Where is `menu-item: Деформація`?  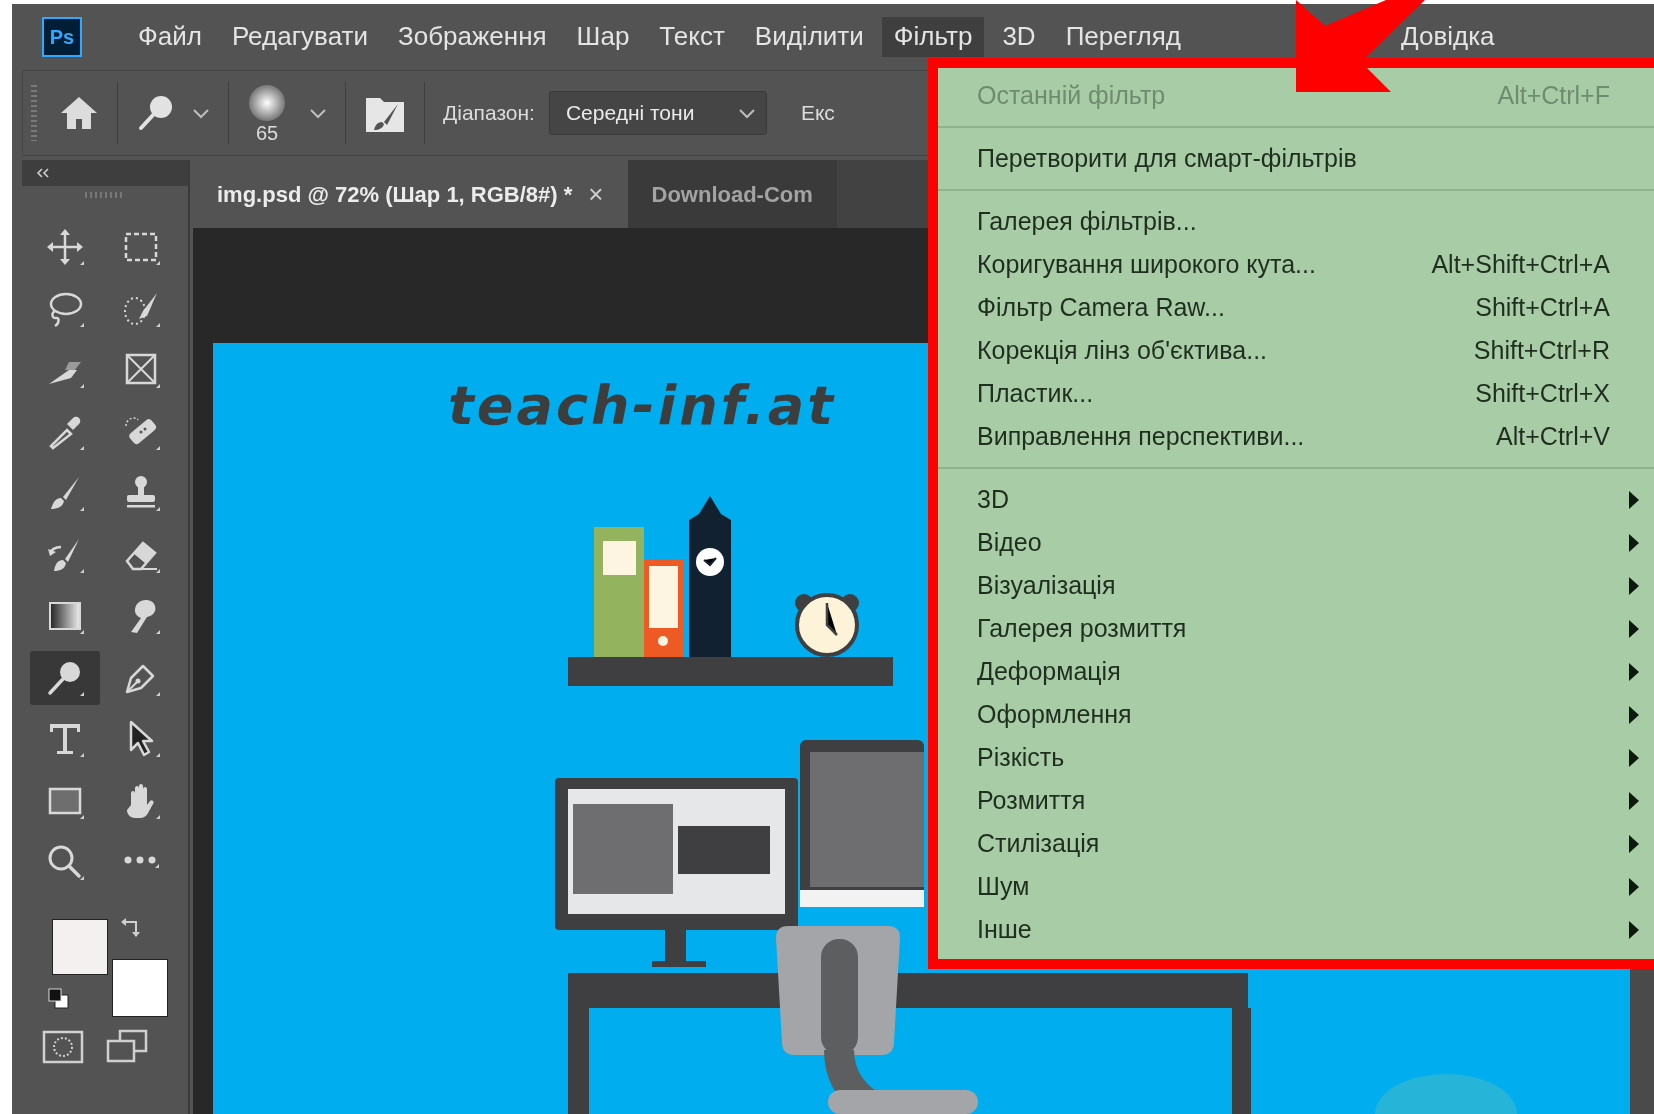 menu-item: Деформація is located at coordinates (1296, 671).